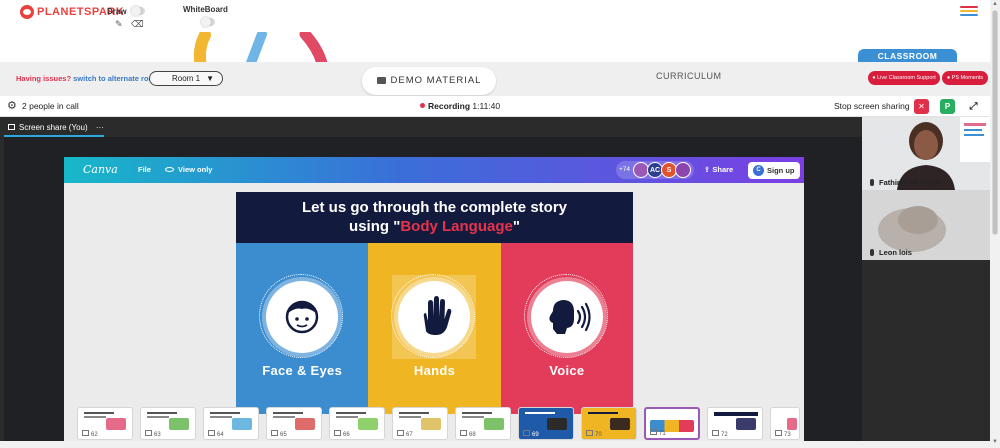  Describe the element at coordinates (357, 423) in the screenshot. I see `slide-thumbnail: 66` at that location.